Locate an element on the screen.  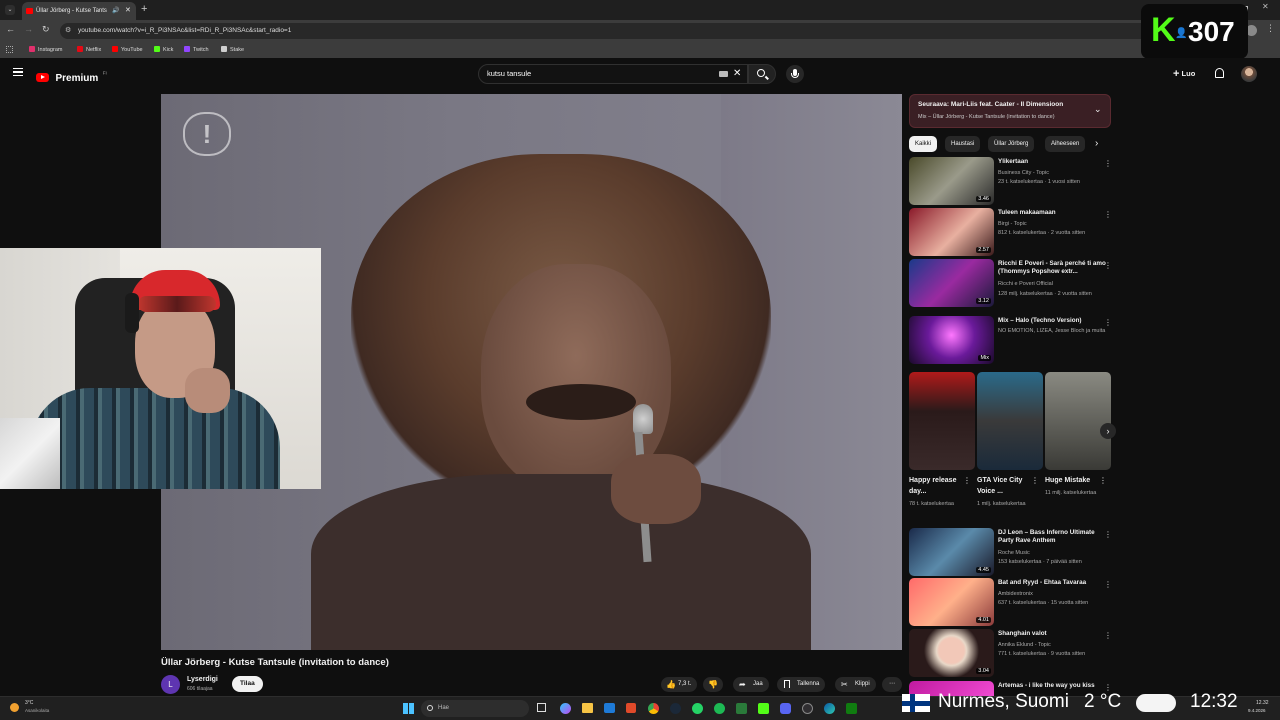
kick-taskbar-icon is located at coordinates (763, 708).